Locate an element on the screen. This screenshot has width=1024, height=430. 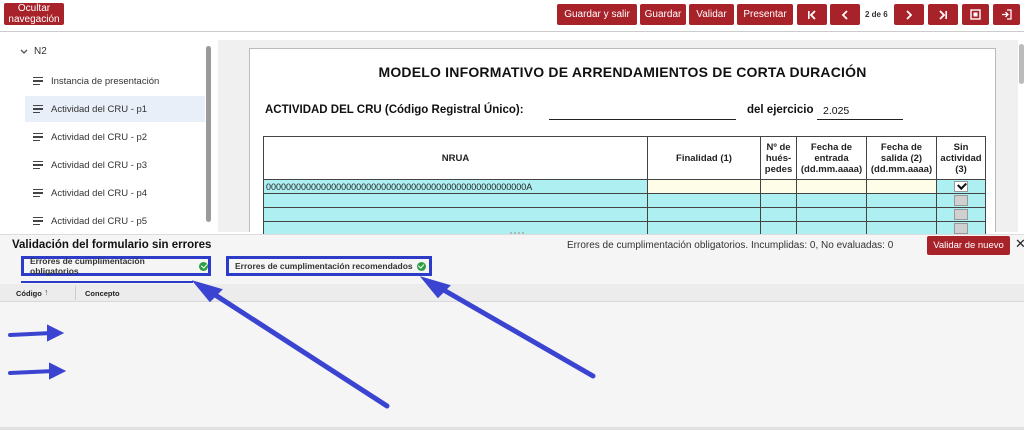
panel-resize-handle is located at coordinates (519, 233).